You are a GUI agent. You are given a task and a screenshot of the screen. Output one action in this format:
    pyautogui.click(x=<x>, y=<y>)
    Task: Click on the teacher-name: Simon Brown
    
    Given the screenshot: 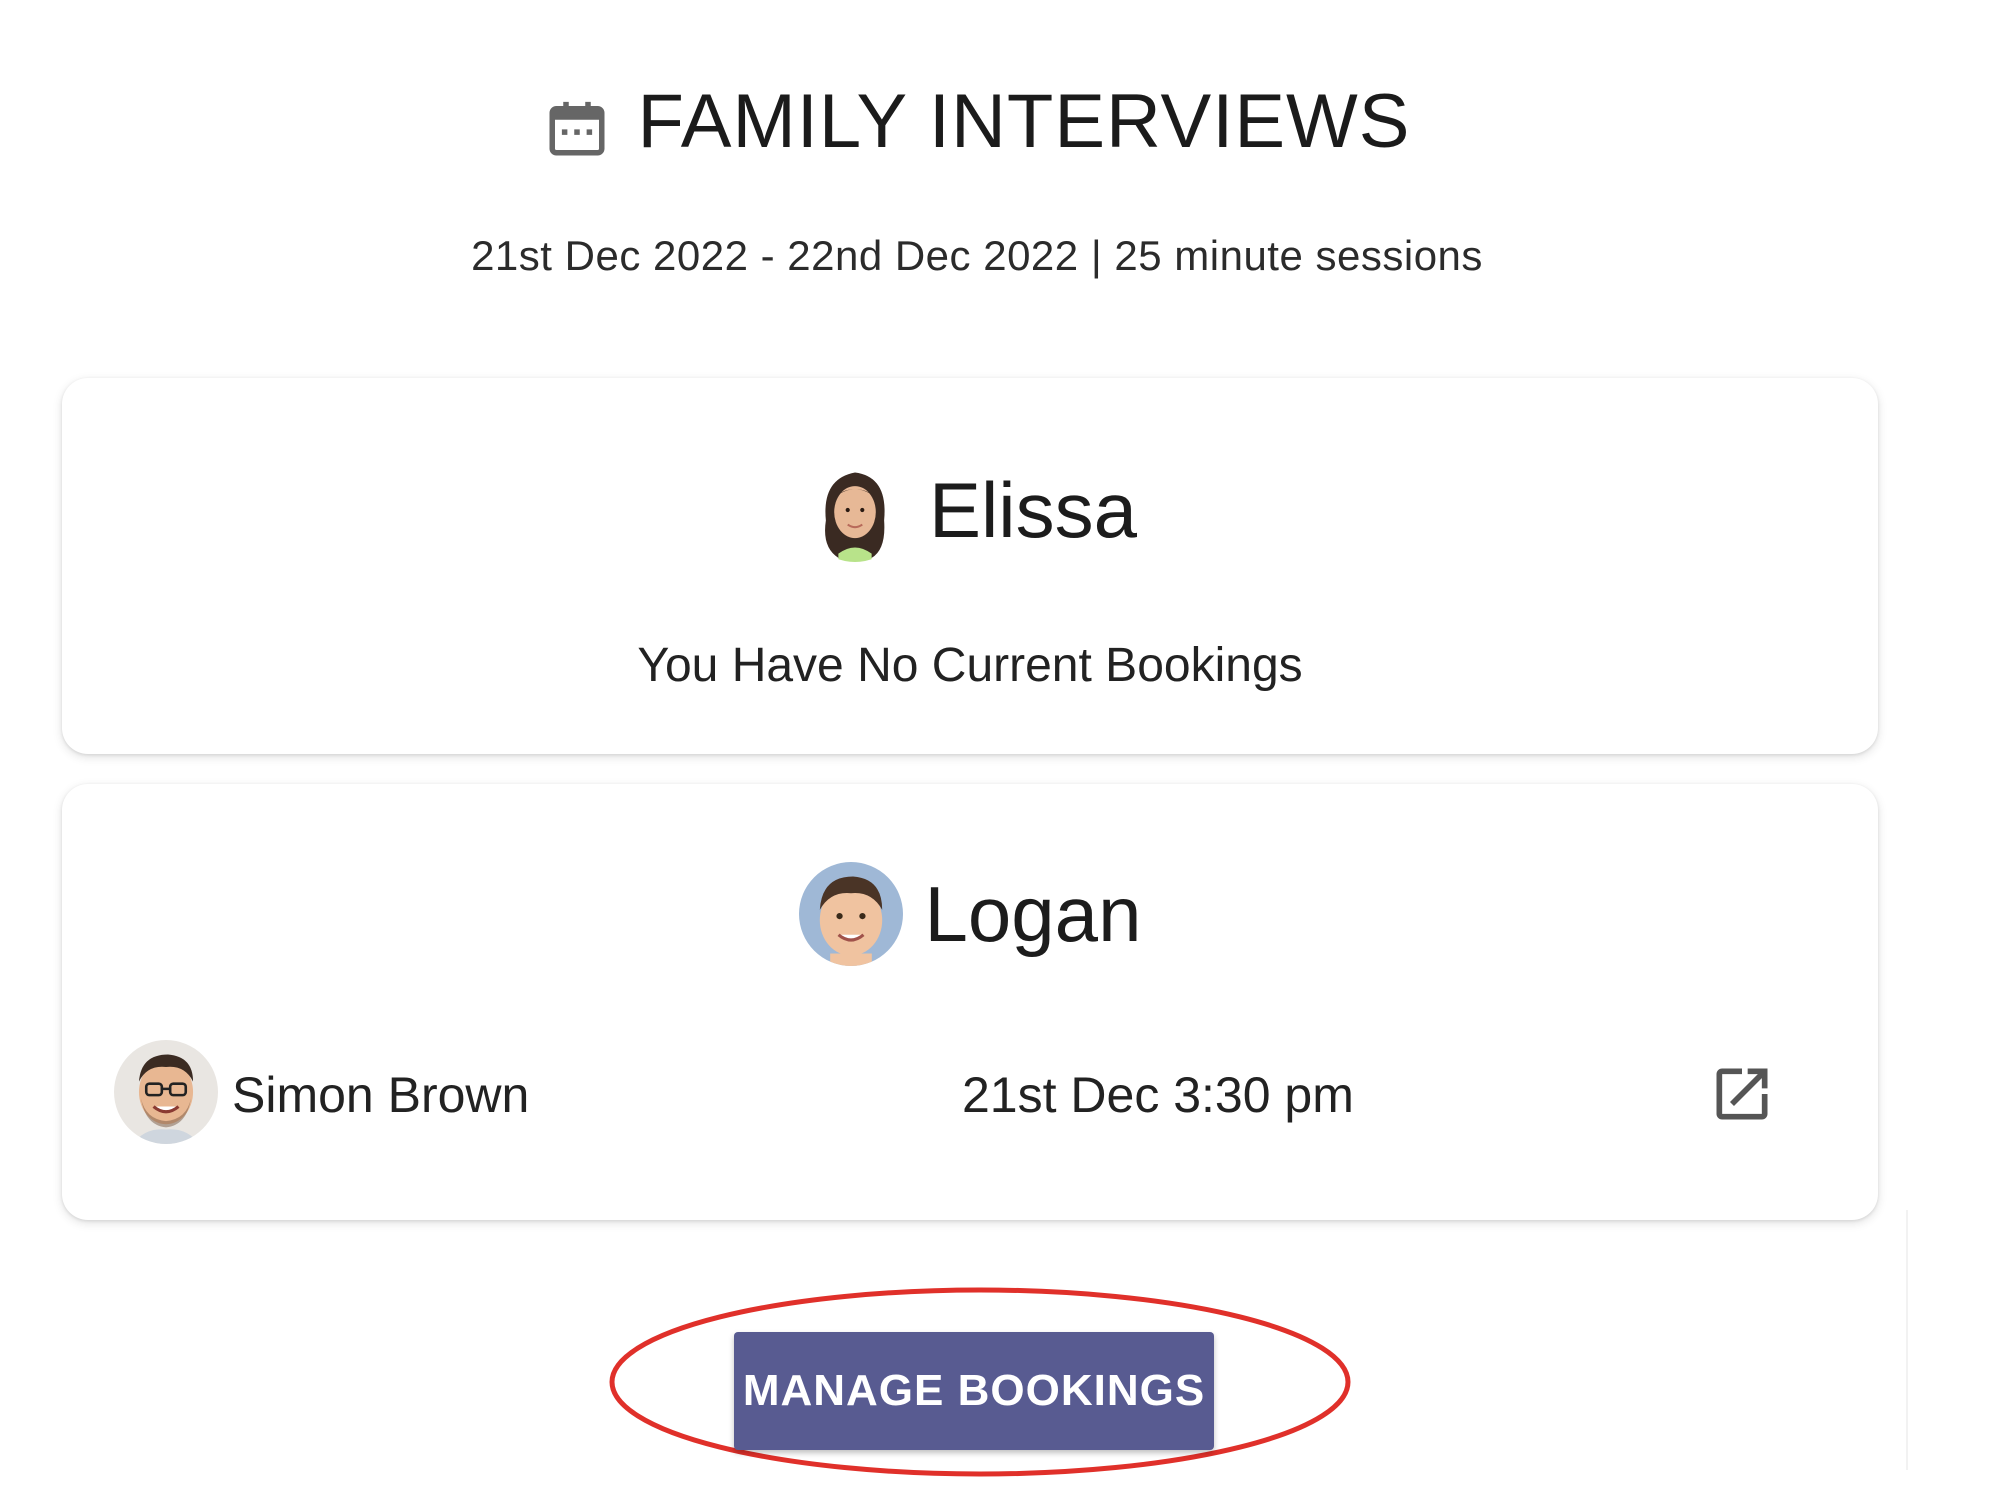 What is the action you would take?
    pyautogui.click(x=381, y=1095)
    